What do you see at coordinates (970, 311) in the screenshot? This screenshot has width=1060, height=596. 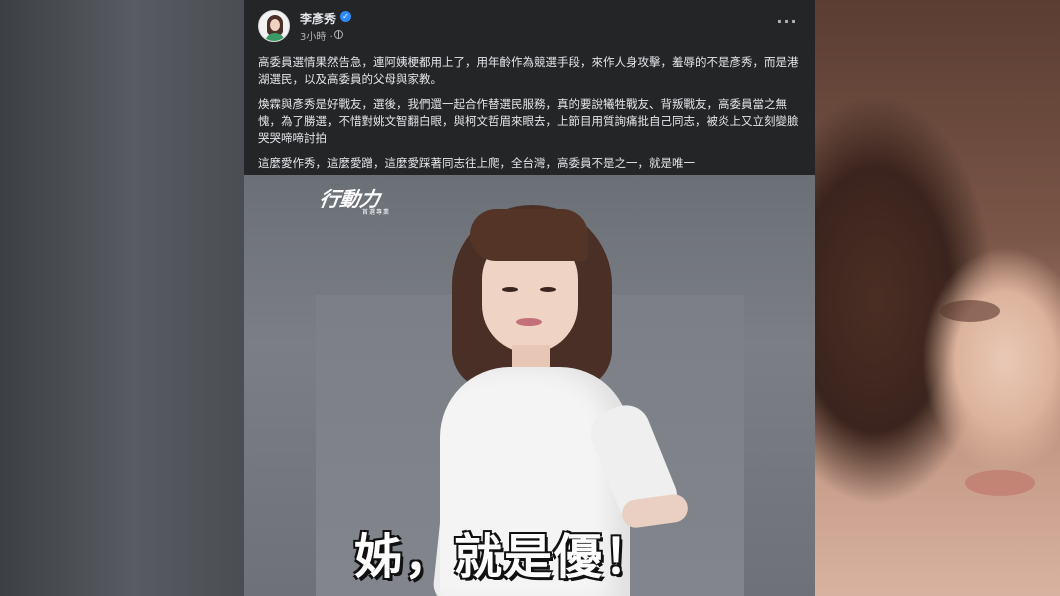 I see `blurred-eye` at bounding box center [970, 311].